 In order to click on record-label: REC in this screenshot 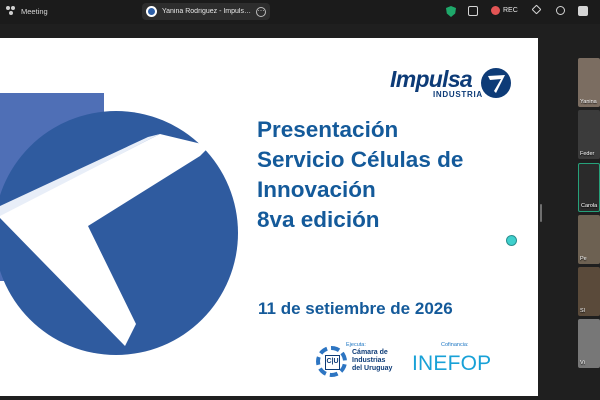, I will do `click(510, 10)`.